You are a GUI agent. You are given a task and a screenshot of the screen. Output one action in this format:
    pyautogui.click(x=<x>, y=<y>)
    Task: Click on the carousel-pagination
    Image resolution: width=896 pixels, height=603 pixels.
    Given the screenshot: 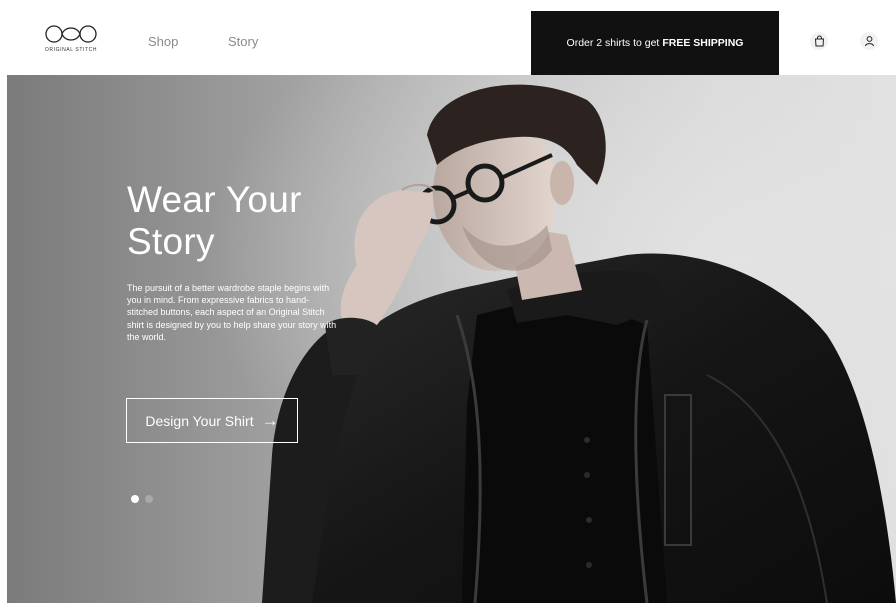 What is the action you would take?
    pyautogui.click(x=142, y=499)
    